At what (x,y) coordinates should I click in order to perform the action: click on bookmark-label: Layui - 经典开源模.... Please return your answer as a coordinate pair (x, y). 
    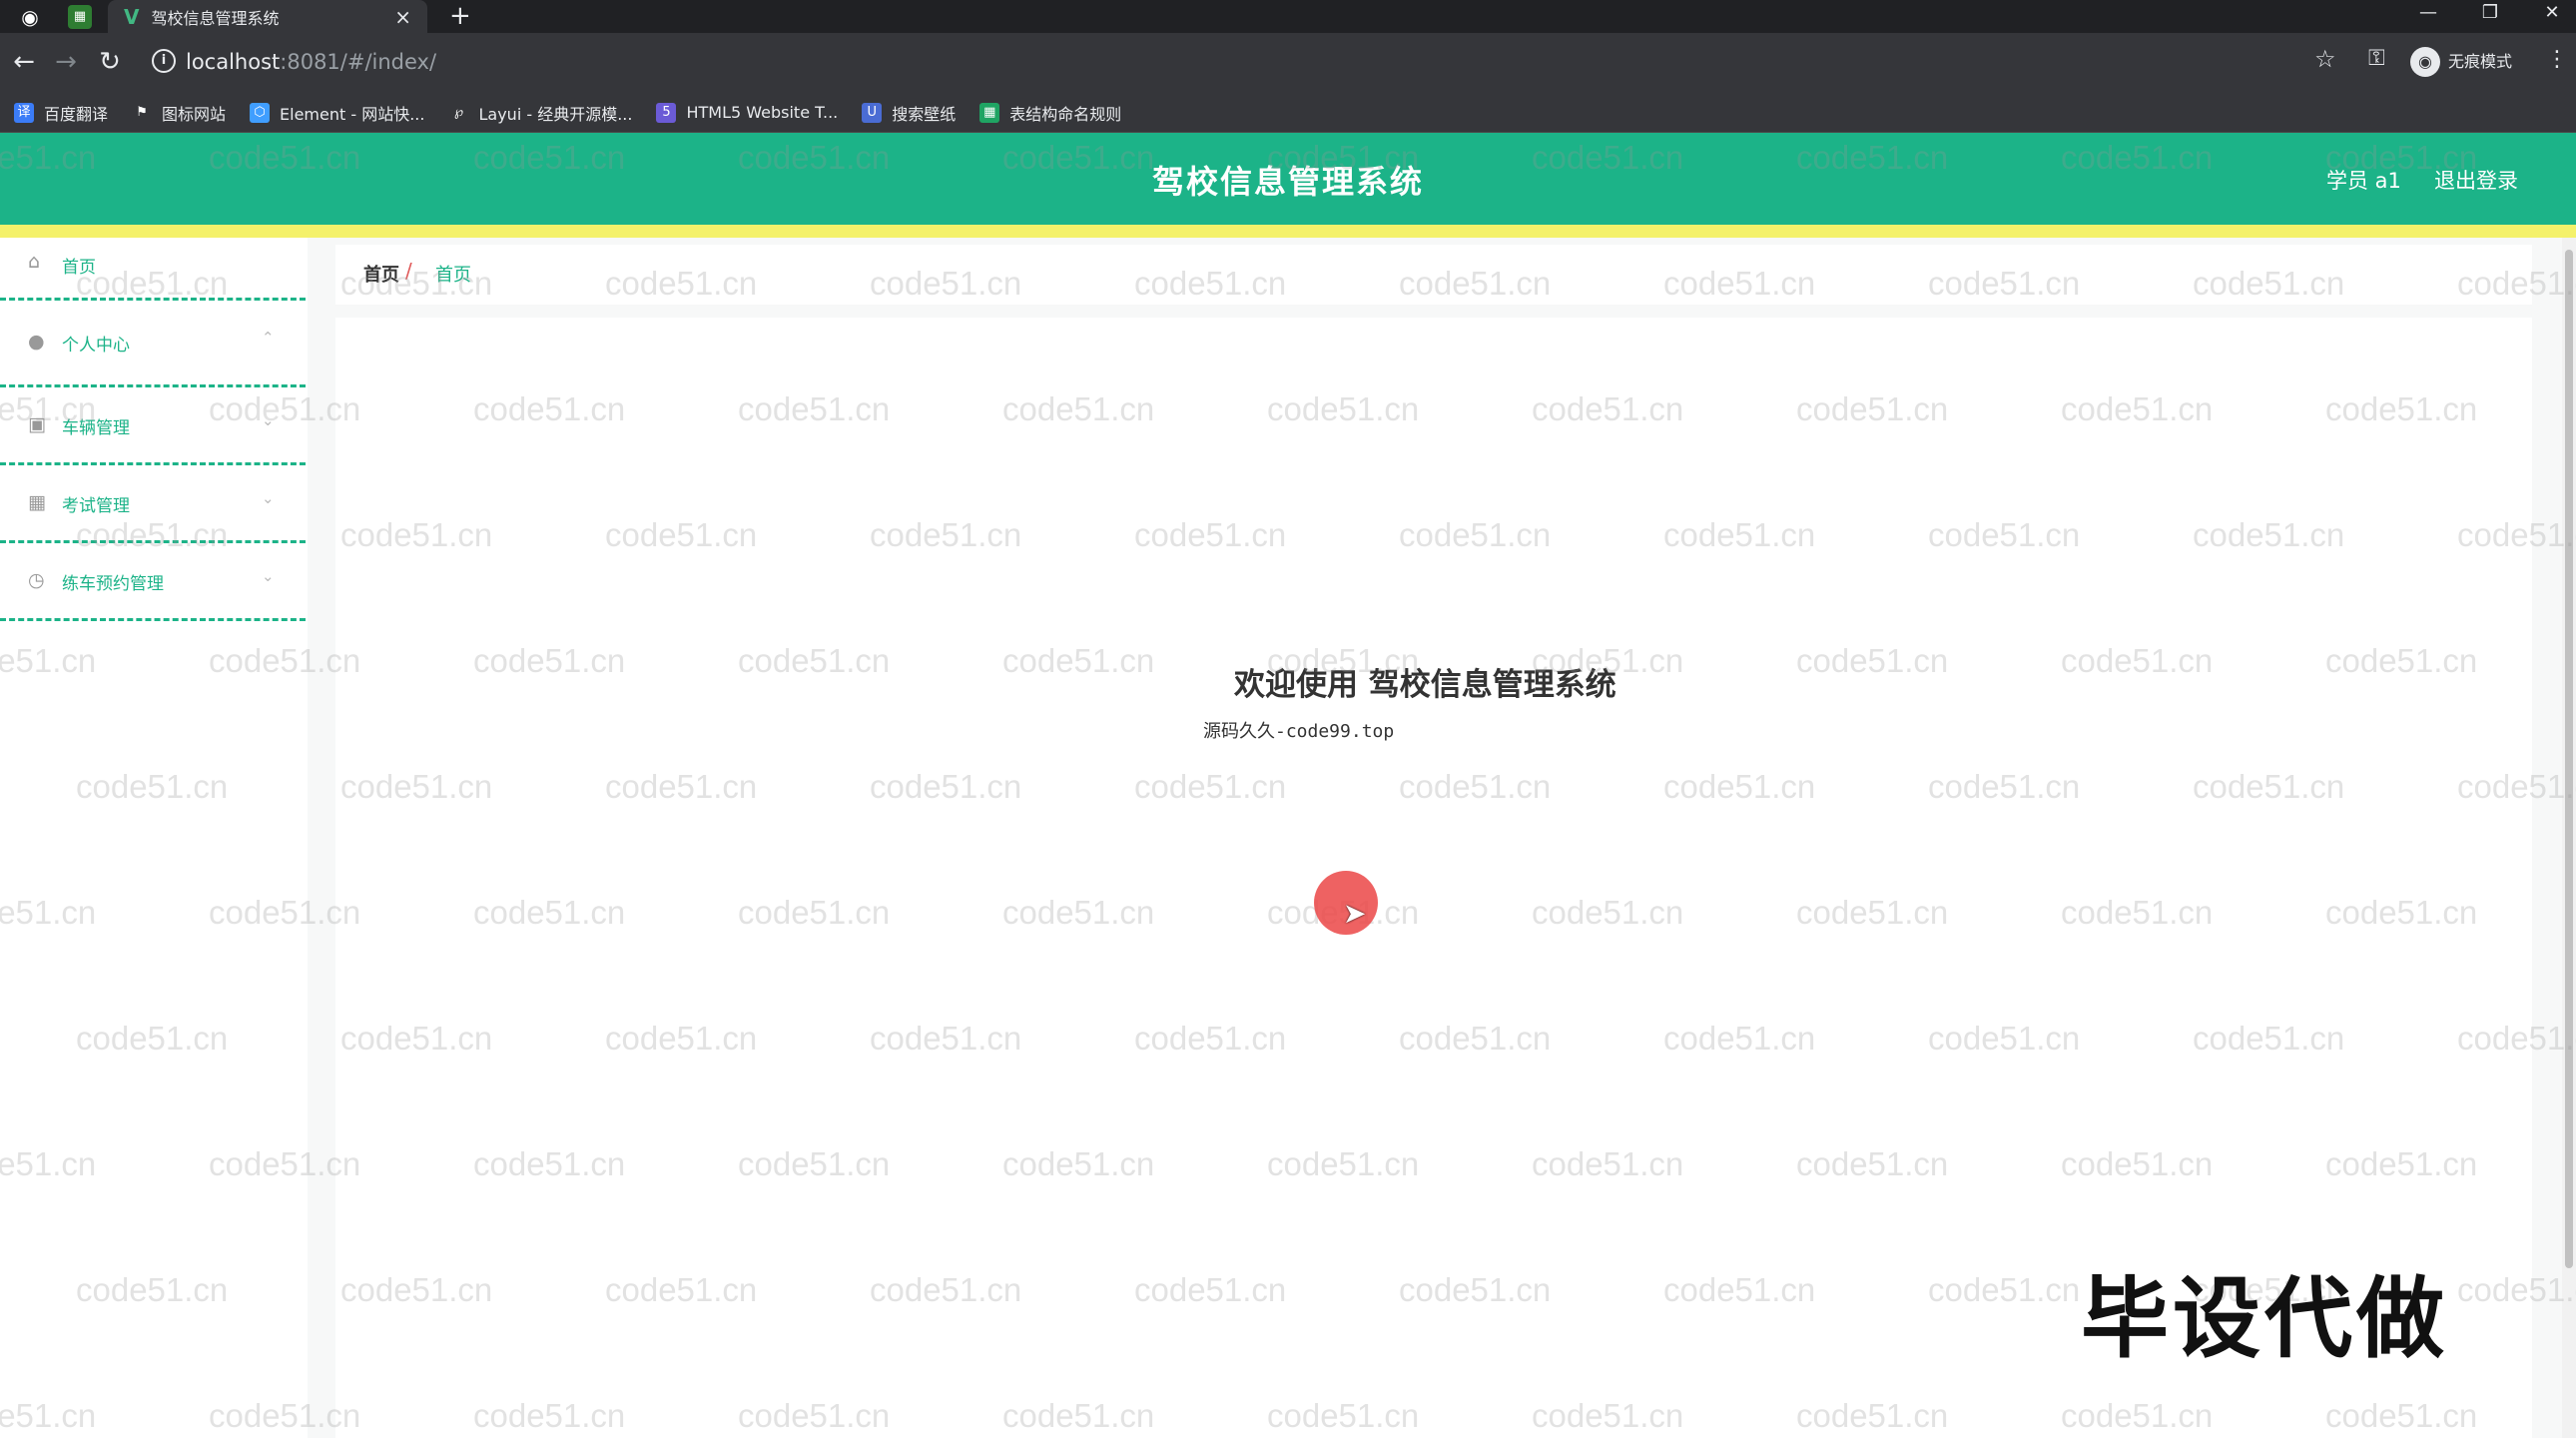
    Looking at the image, I should click on (555, 114).